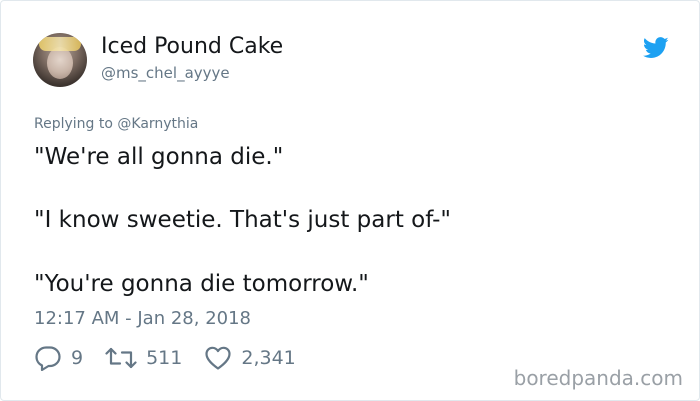 The image size is (700, 401). Describe the element at coordinates (143, 358) in the screenshot. I see `retweet-button: 511` at that location.